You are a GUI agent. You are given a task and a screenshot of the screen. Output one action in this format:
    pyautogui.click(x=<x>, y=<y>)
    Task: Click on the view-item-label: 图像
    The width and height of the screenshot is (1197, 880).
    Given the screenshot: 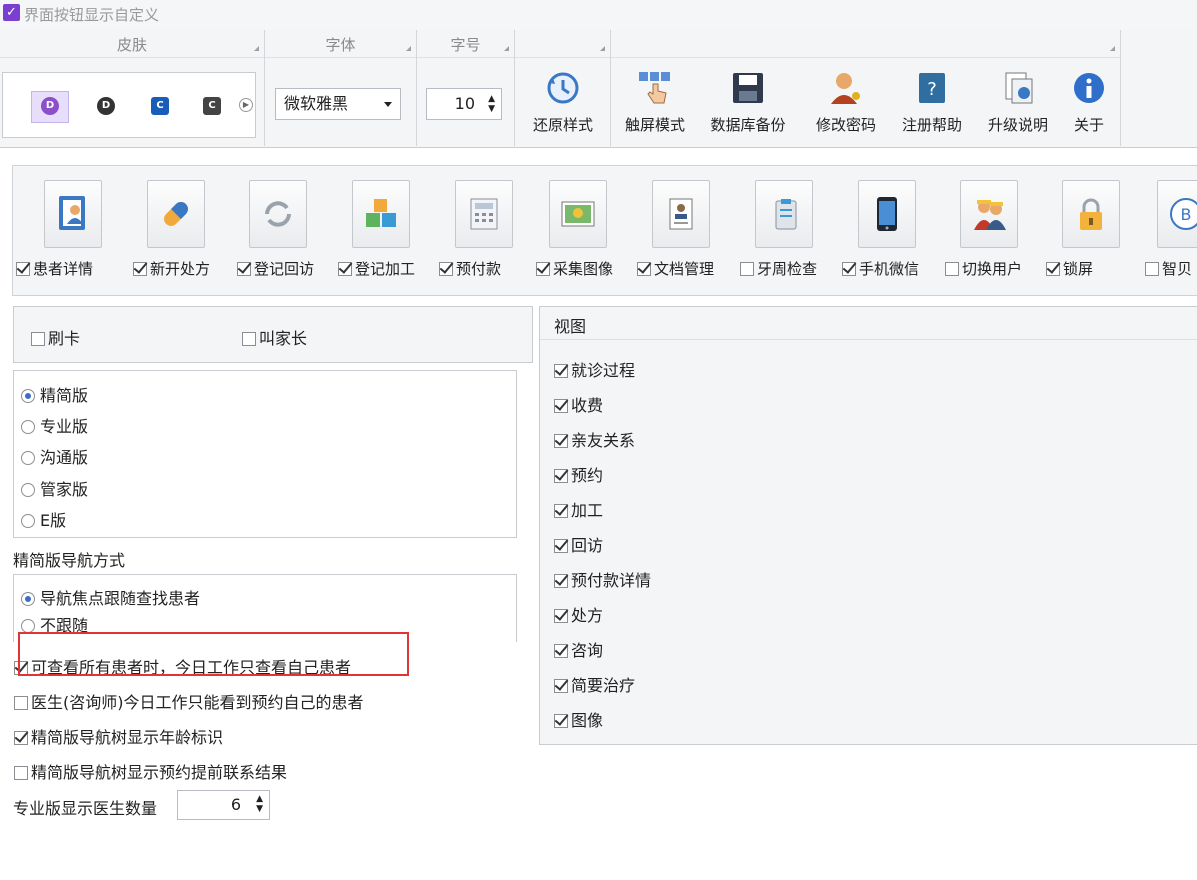 What is the action you would take?
    pyautogui.click(x=587, y=720)
    